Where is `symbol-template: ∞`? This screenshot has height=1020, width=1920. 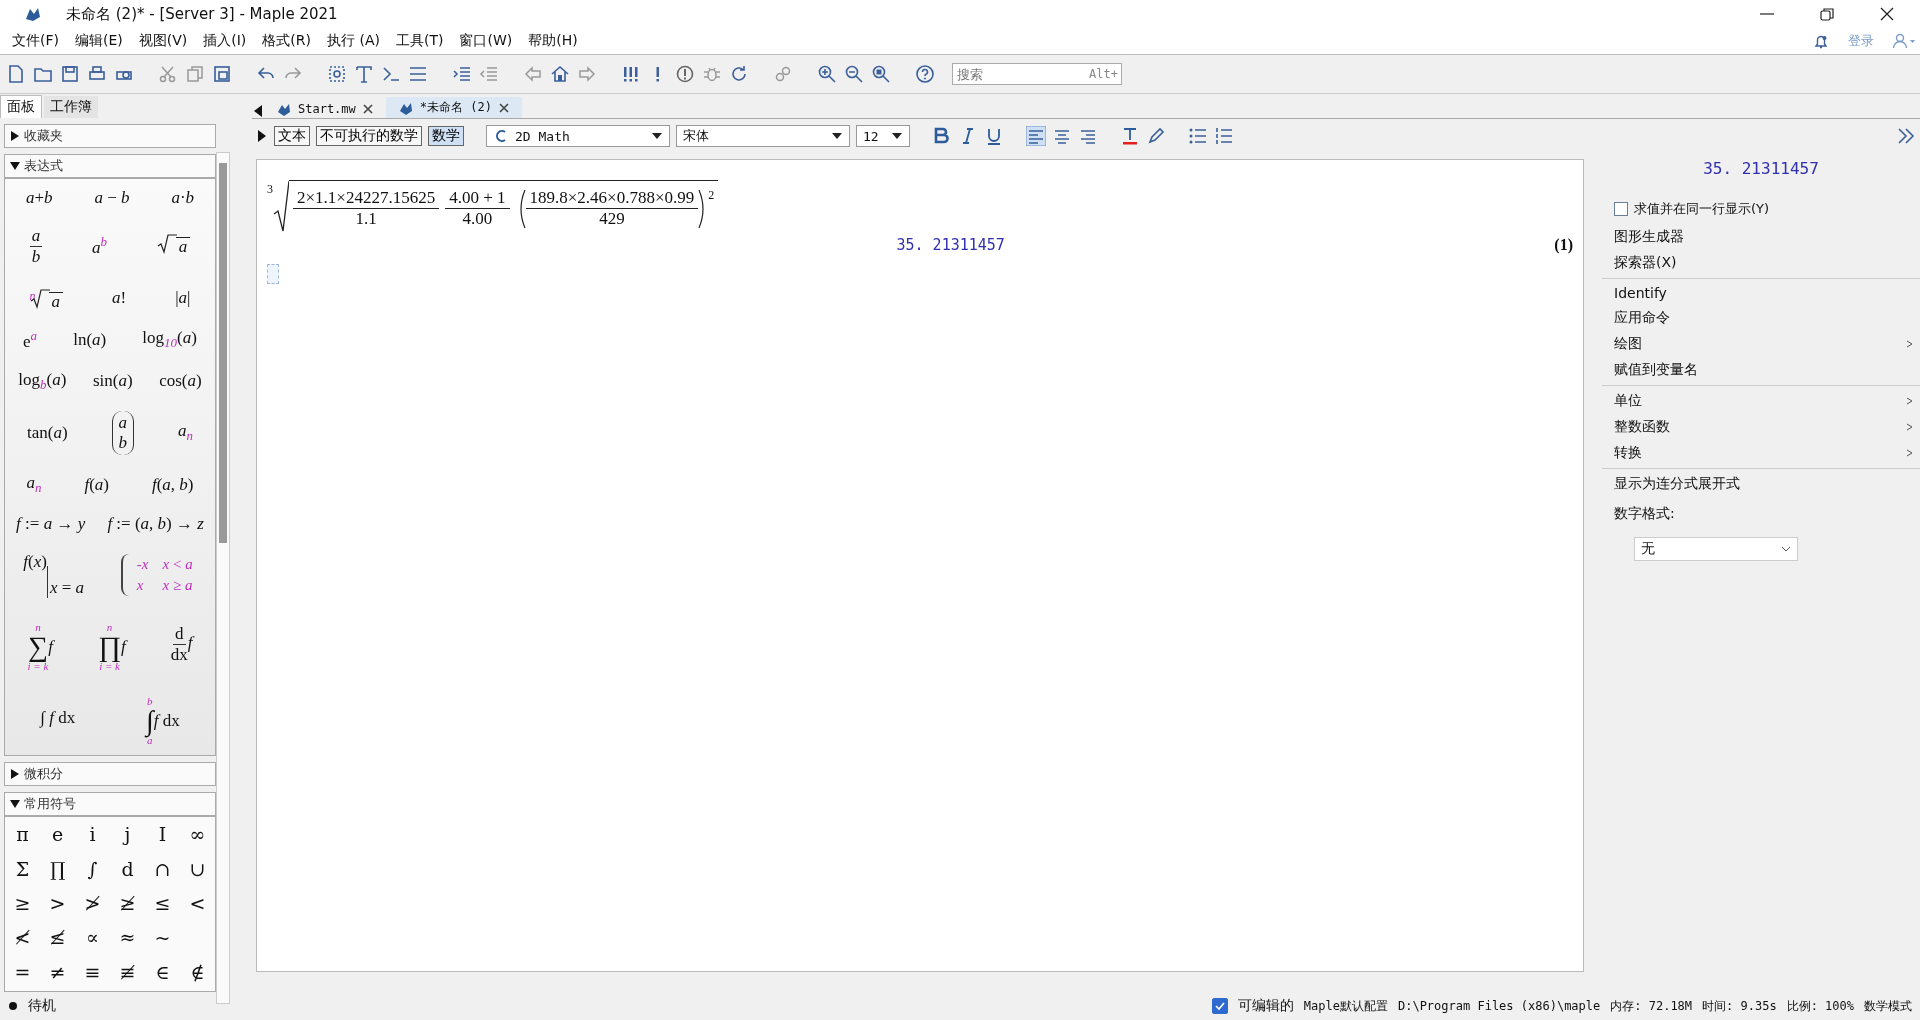
symbol-template: ∞ is located at coordinates (197, 835).